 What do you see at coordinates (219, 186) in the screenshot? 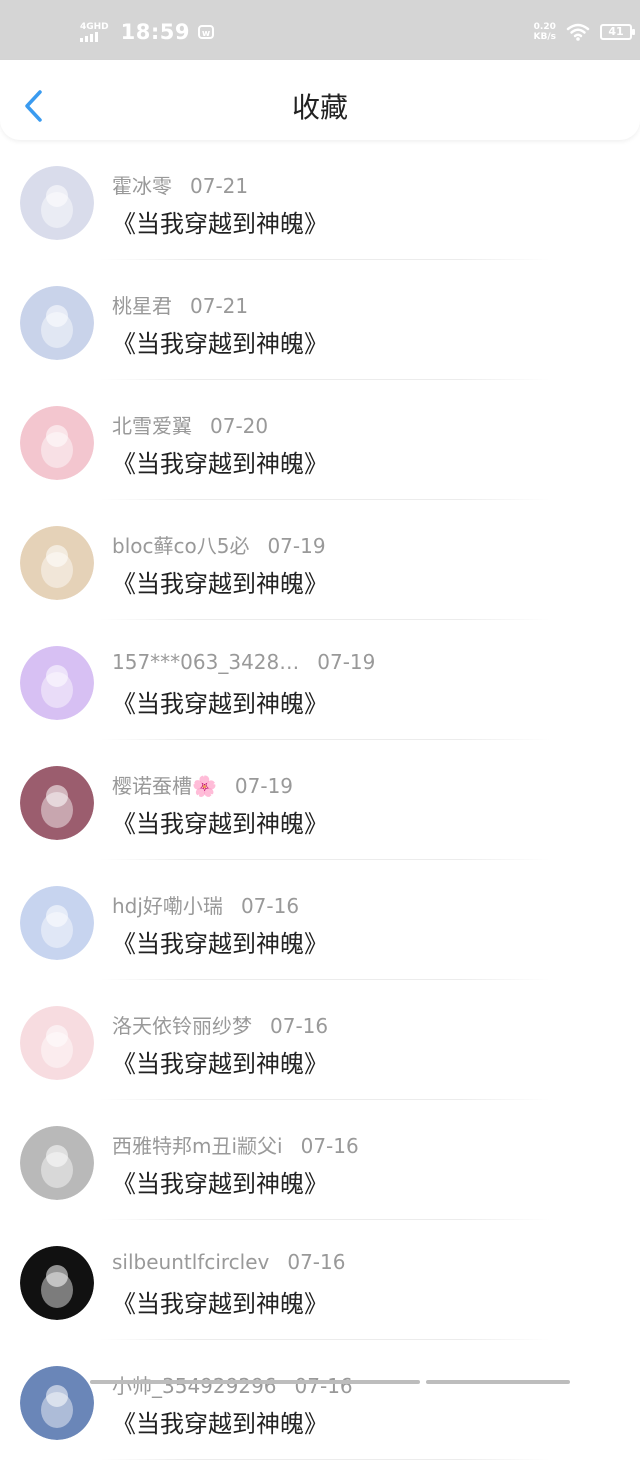
I see `item-date: 07-21` at bounding box center [219, 186].